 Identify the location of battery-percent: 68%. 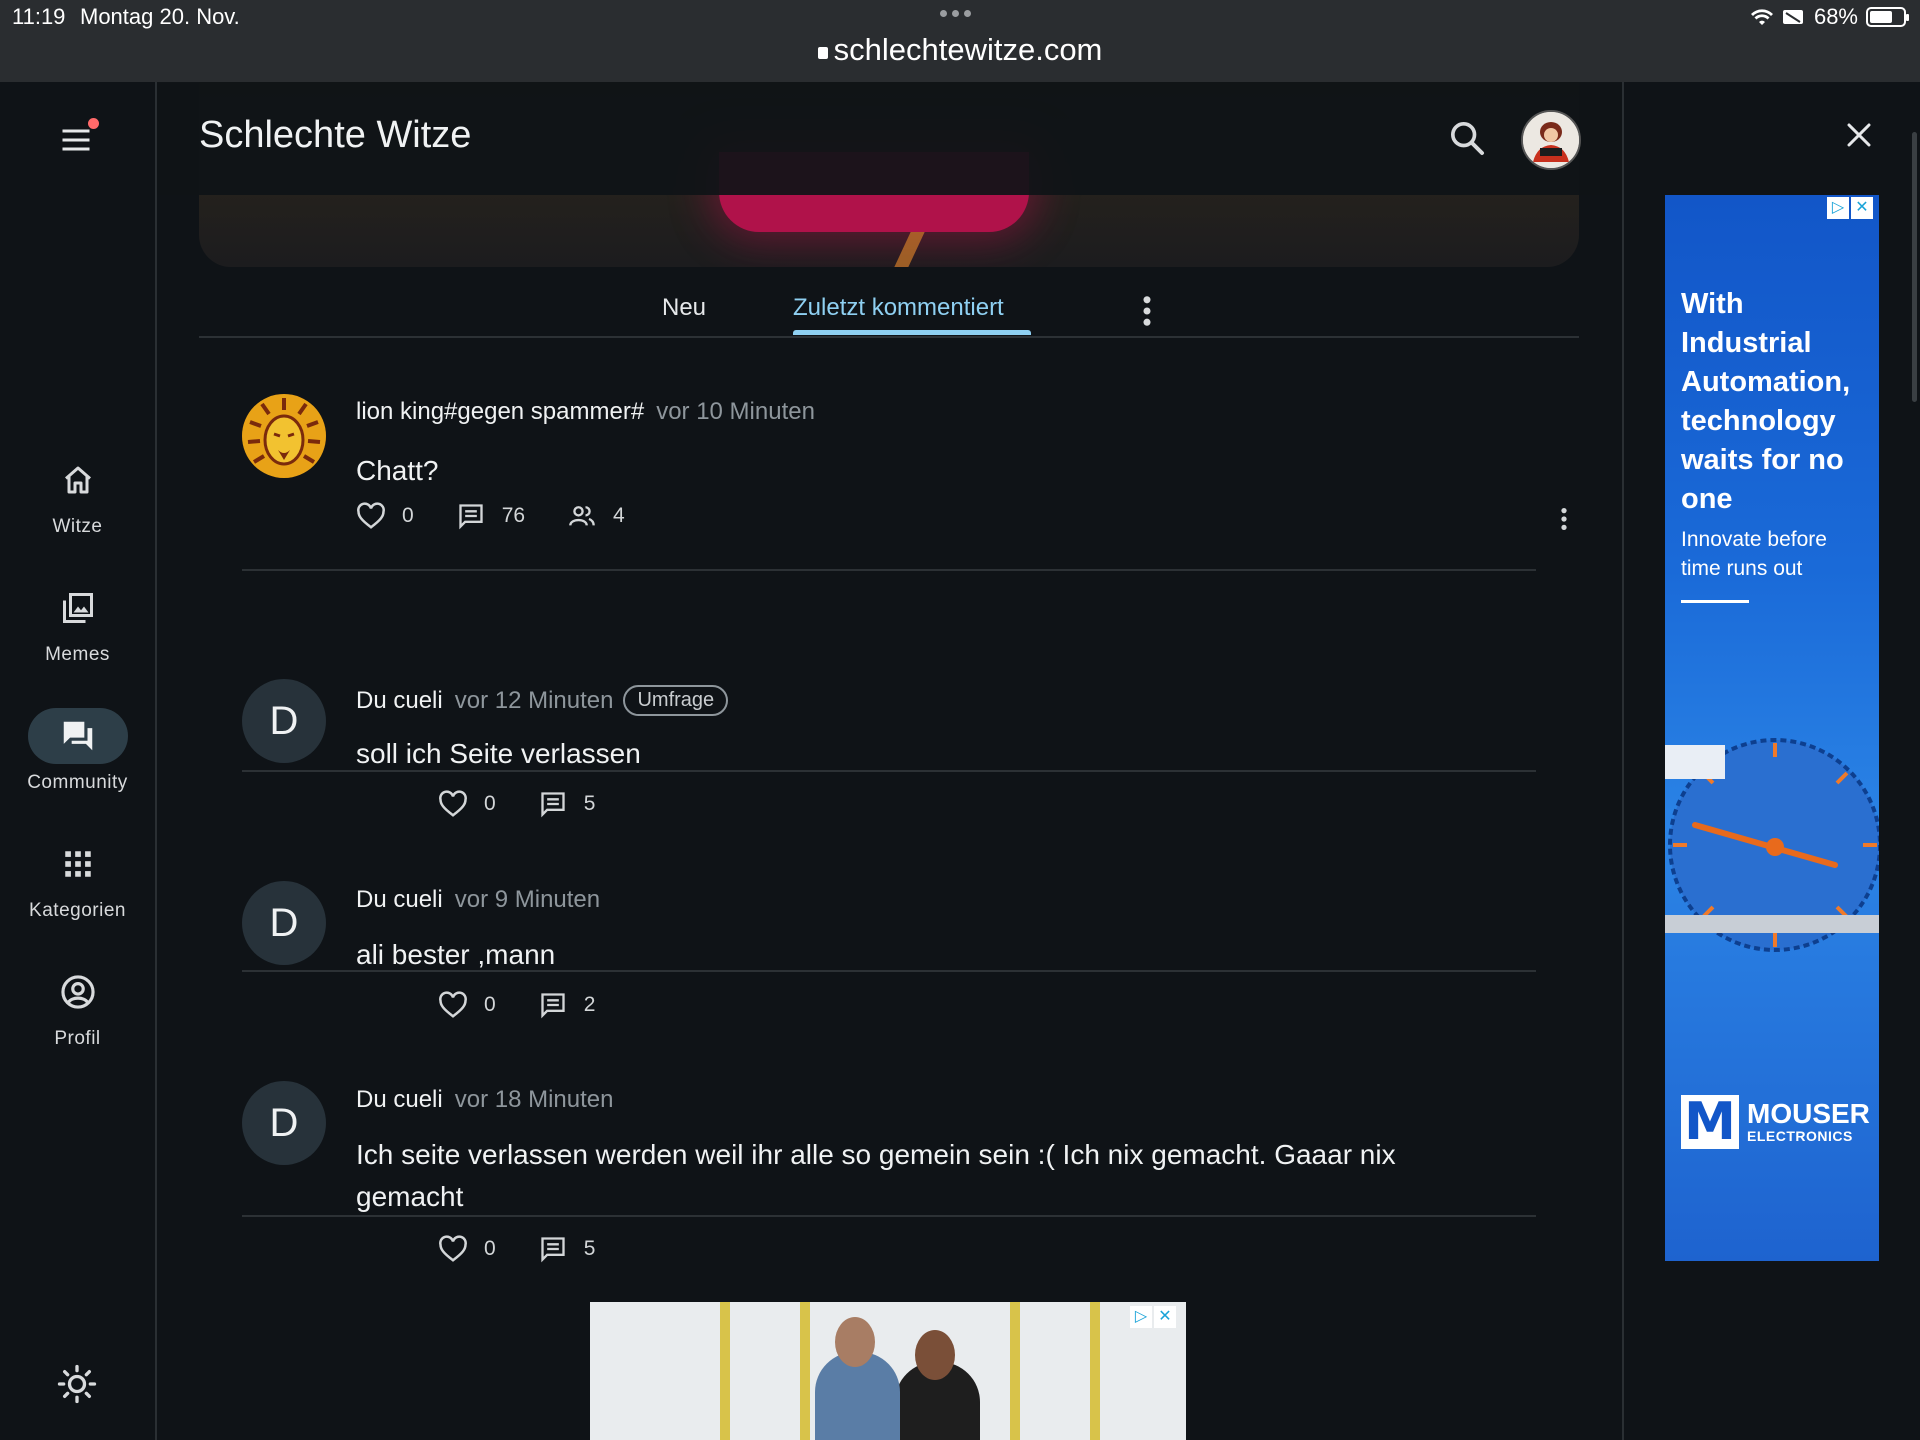
(1835, 16).